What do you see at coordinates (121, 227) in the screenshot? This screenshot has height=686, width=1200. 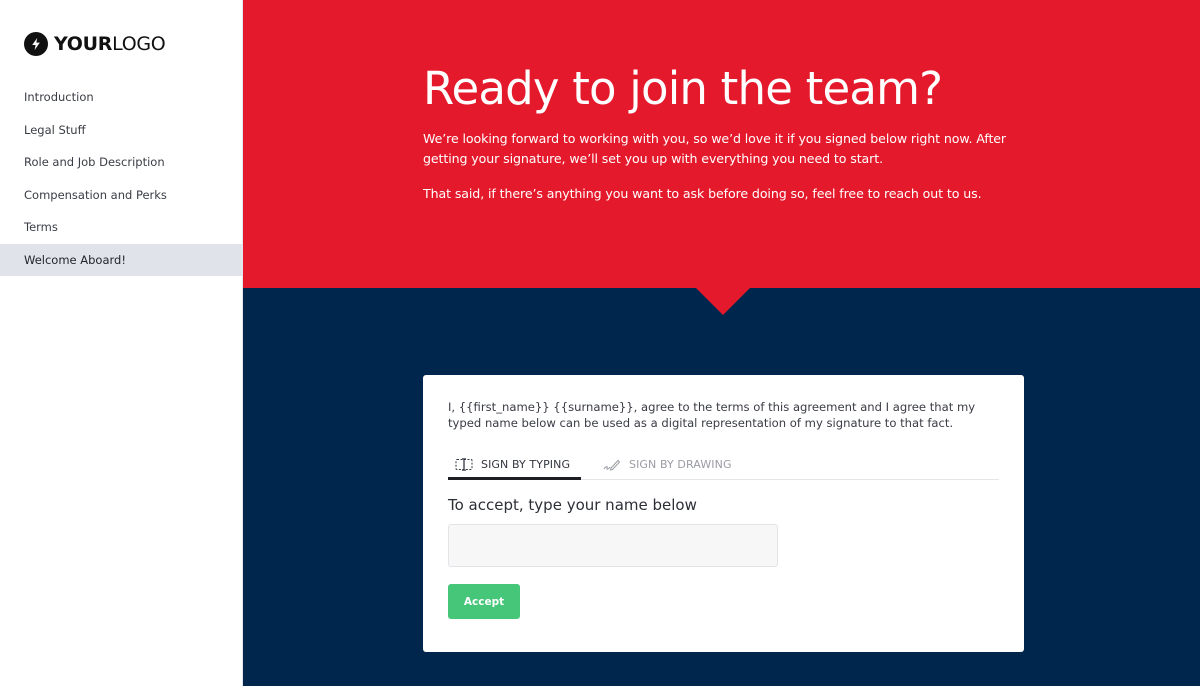 I see `sidebar-item-terms: Terms` at bounding box center [121, 227].